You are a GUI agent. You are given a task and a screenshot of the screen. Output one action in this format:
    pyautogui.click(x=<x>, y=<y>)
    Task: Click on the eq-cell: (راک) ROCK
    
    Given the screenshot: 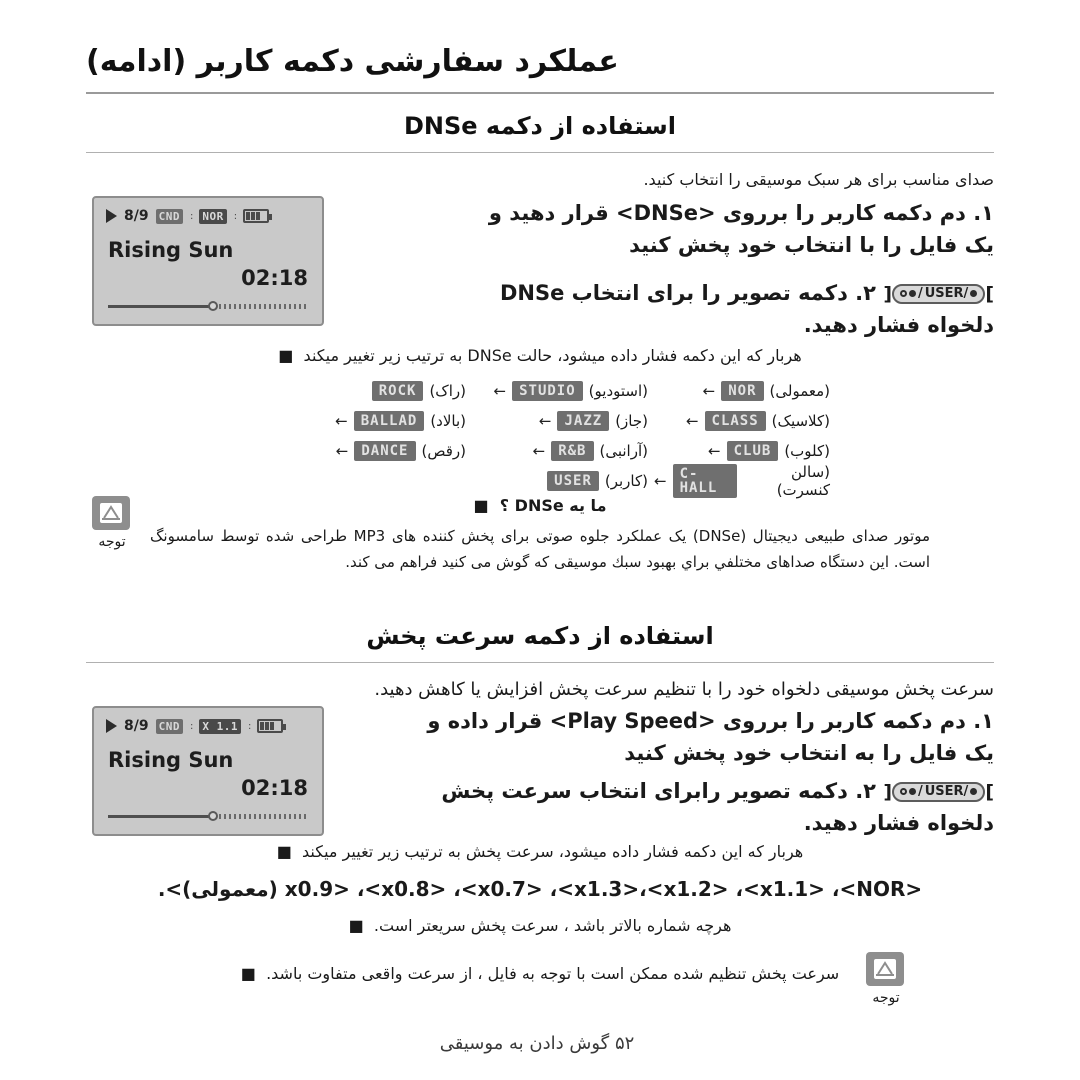 What is the action you would take?
    pyautogui.click(x=378, y=391)
    